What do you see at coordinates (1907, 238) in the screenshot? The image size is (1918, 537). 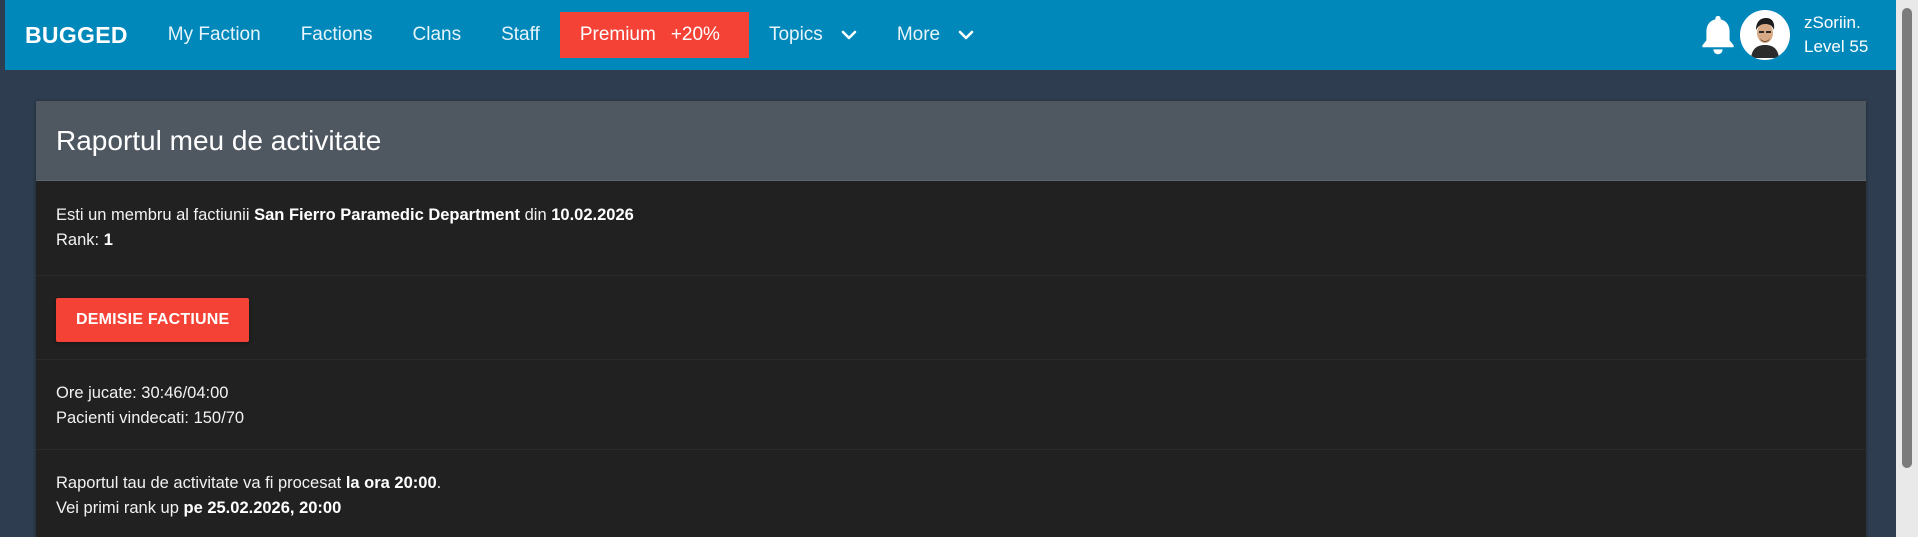 I see `scrollbar-thumb` at bounding box center [1907, 238].